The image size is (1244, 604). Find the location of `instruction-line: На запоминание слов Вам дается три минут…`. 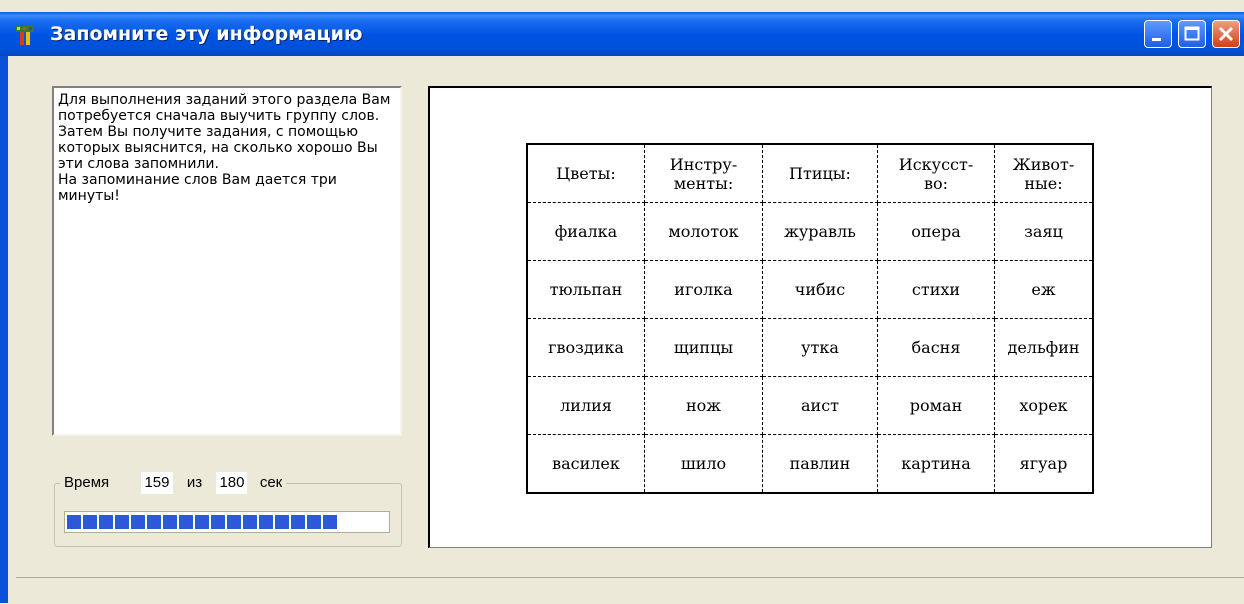

instruction-line: На запоминание слов Вам дается три минут… is located at coordinates (197, 188).